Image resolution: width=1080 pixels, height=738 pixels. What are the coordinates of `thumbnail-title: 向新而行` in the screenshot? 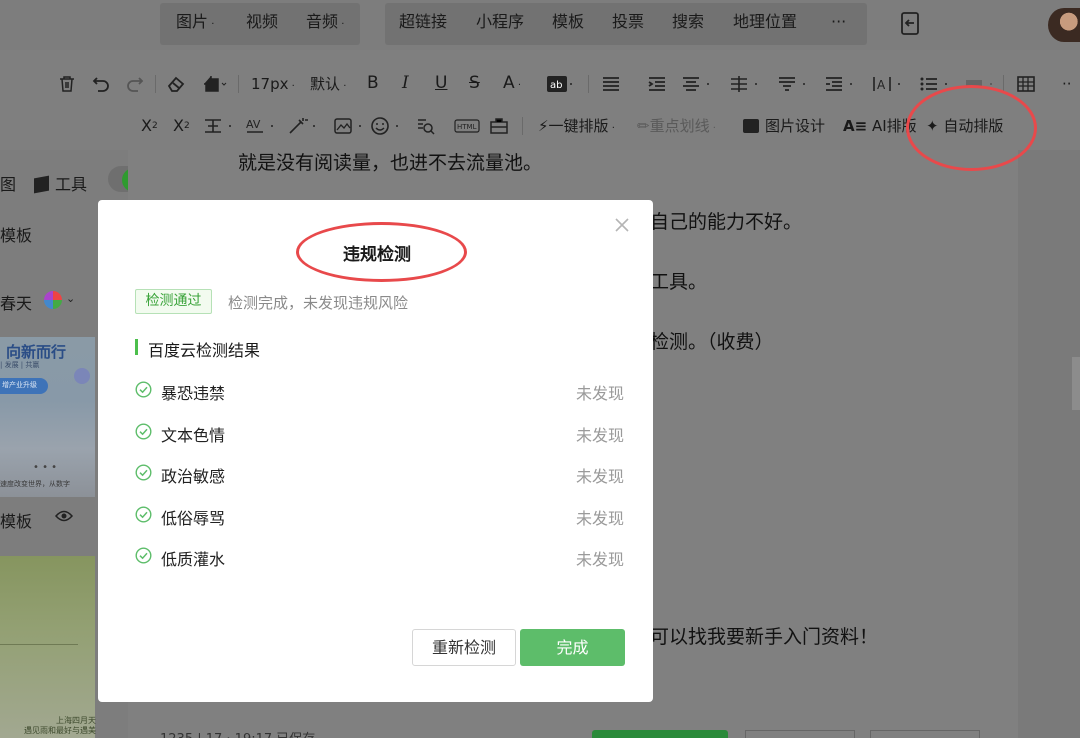 It's located at (36, 352).